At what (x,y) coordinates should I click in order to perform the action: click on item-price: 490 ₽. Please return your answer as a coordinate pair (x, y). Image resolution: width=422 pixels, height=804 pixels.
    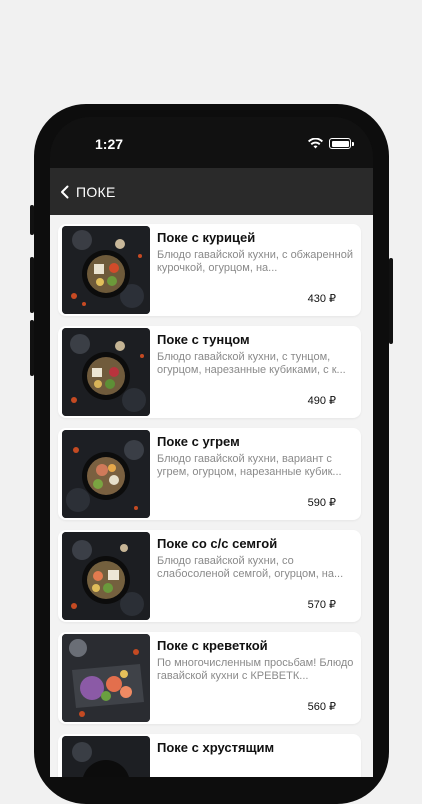
    Looking at the image, I should click on (321, 401).